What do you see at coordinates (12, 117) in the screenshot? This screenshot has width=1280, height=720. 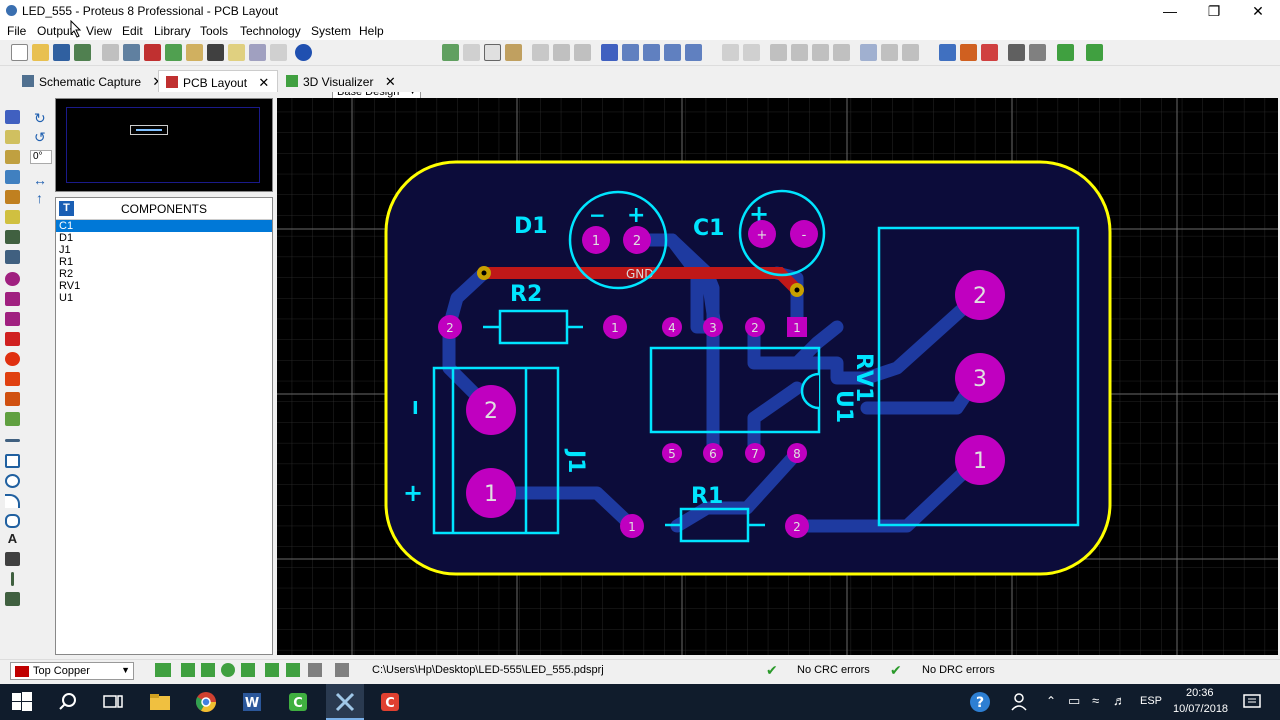 I see `selection-mode-icon` at bounding box center [12, 117].